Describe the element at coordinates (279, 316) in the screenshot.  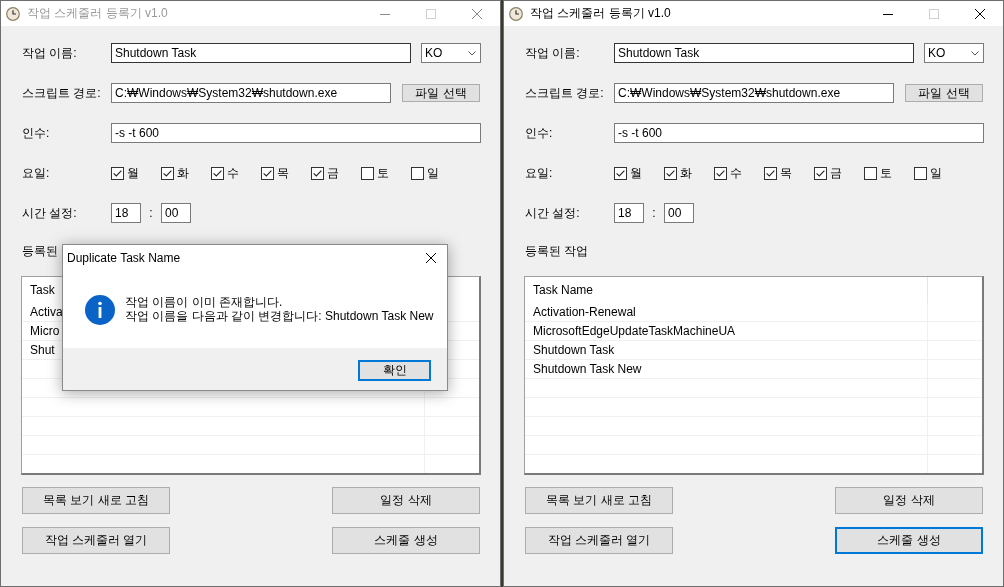
I see `dialog-message: 작업 이름을 다음과 같이 변경합니다: Shutdown Task New` at that location.